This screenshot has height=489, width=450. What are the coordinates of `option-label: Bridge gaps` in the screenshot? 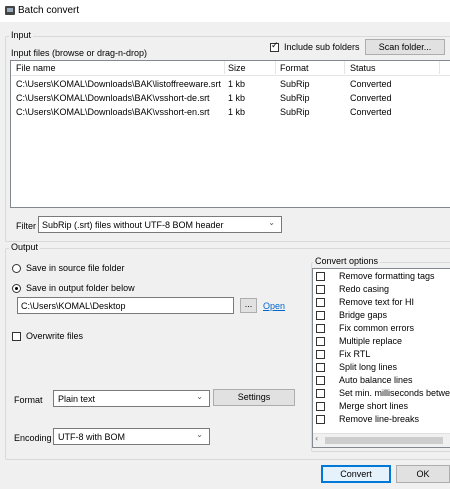 It's located at (363, 315).